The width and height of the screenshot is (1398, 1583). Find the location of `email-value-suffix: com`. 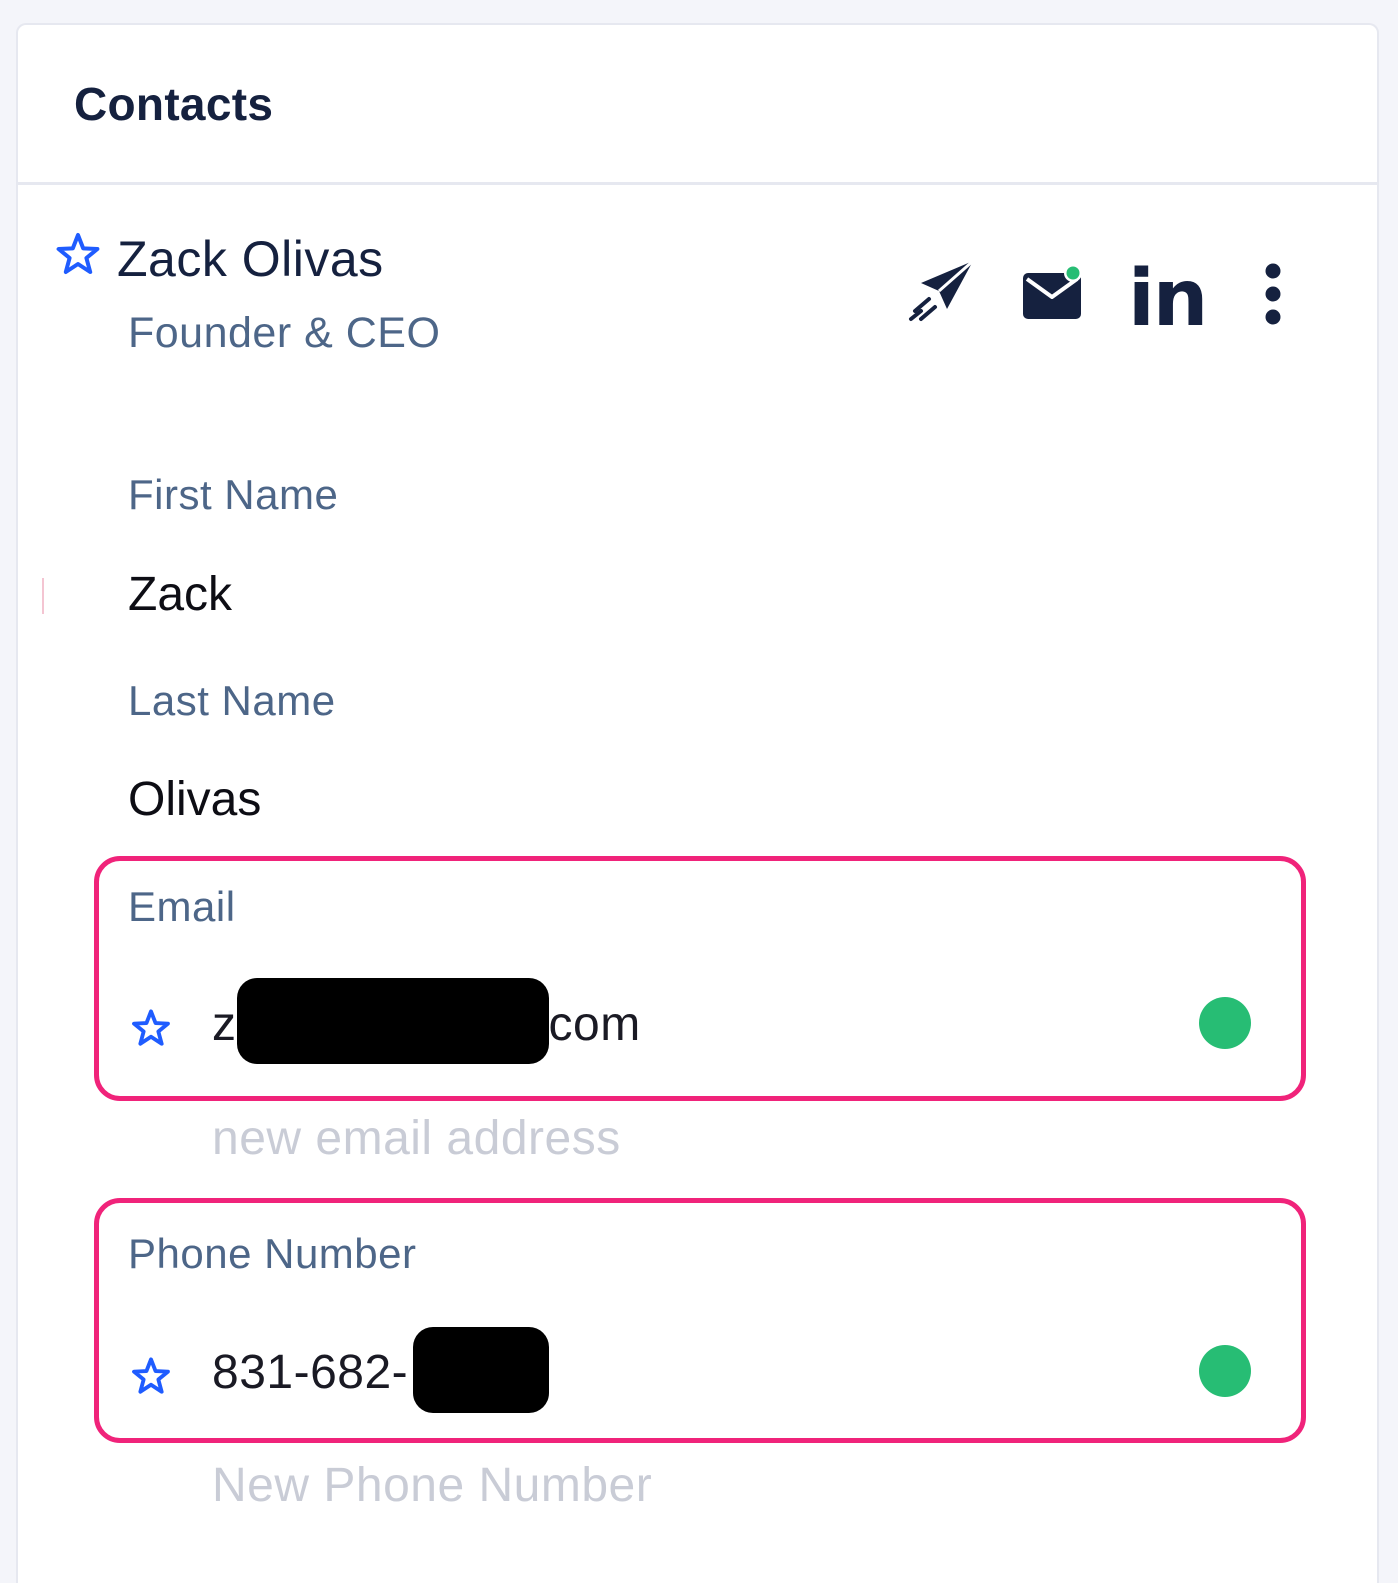

email-value-suffix: com is located at coordinates (594, 1024).